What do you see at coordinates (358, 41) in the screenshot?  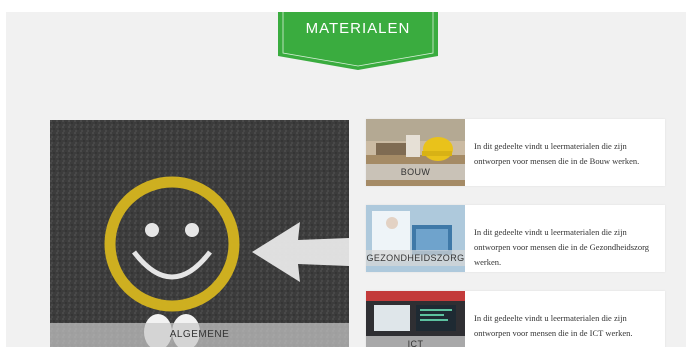 I see `section-banner: MATERIALEN` at bounding box center [358, 41].